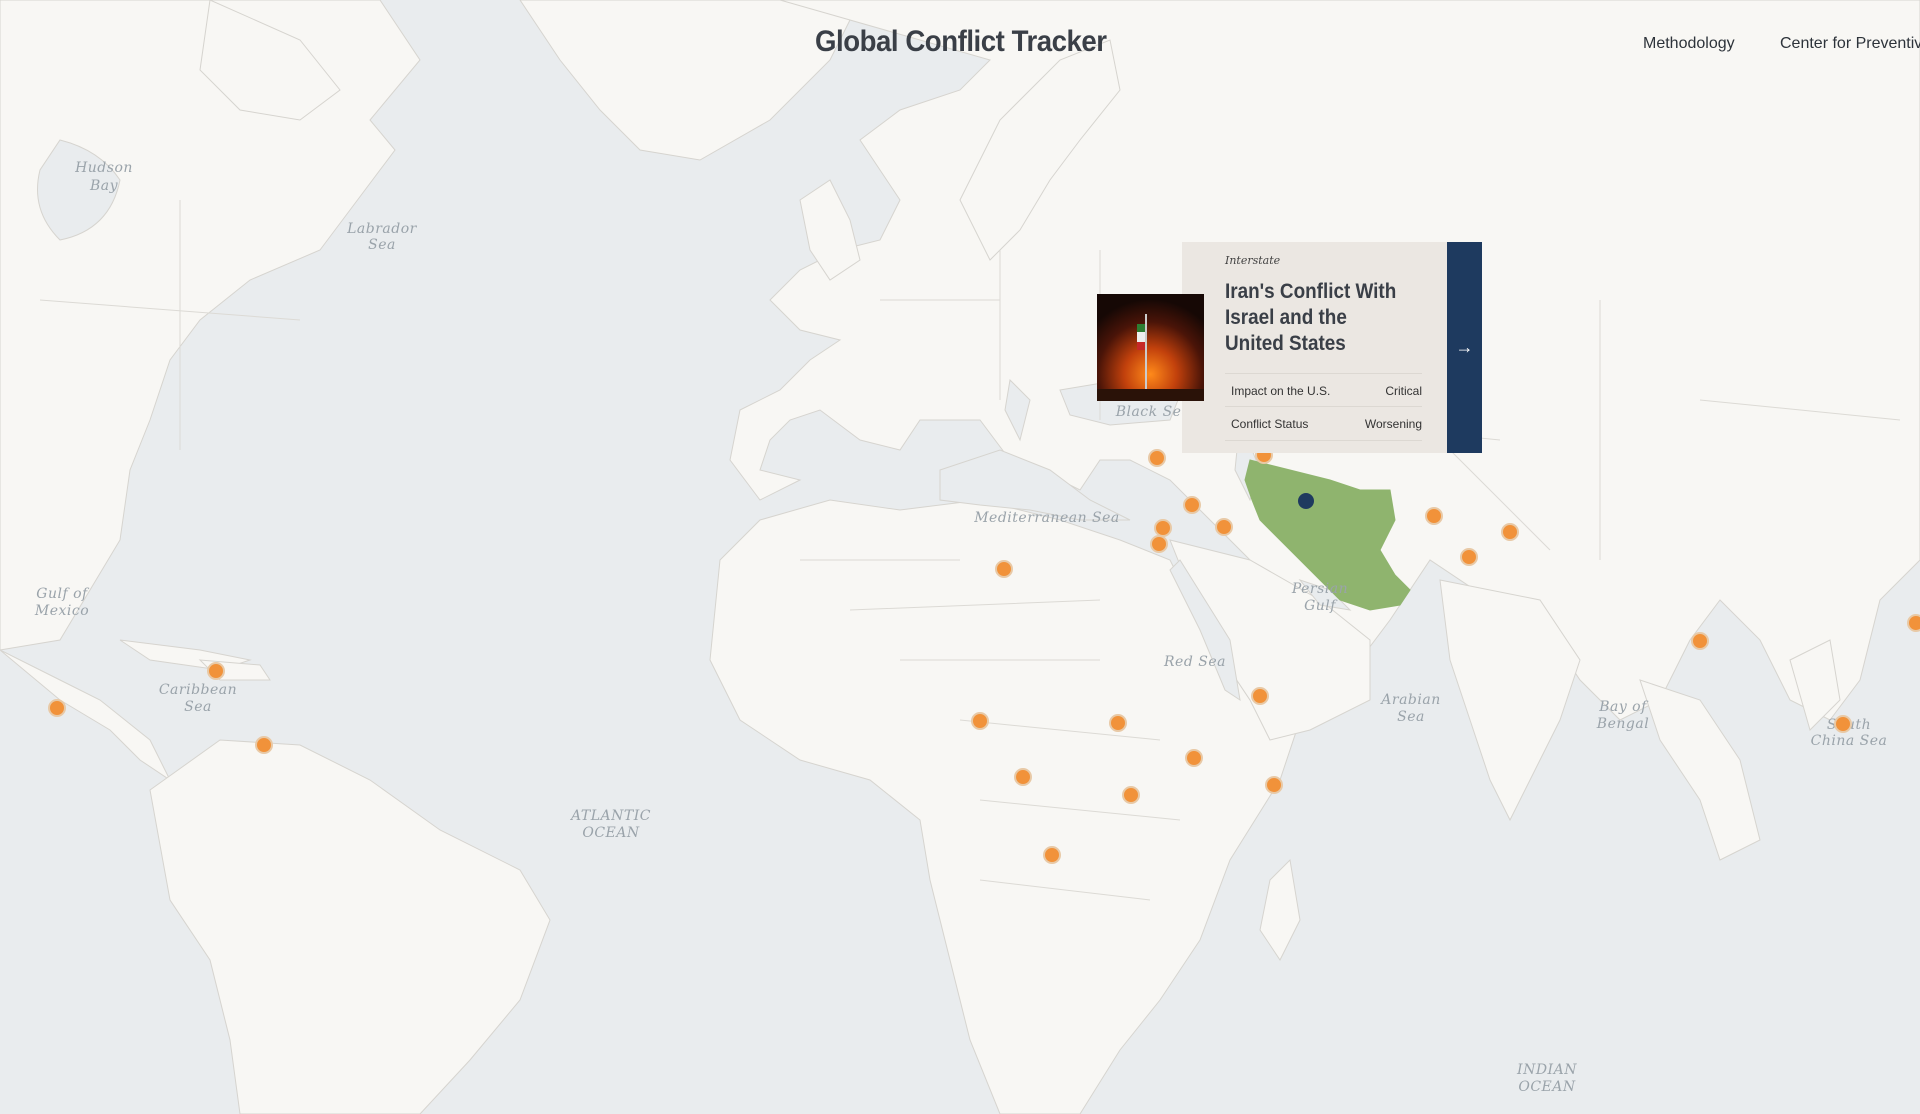  Describe the element at coordinates (86, 715) in the screenshot. I see `land-central-america` at that location.